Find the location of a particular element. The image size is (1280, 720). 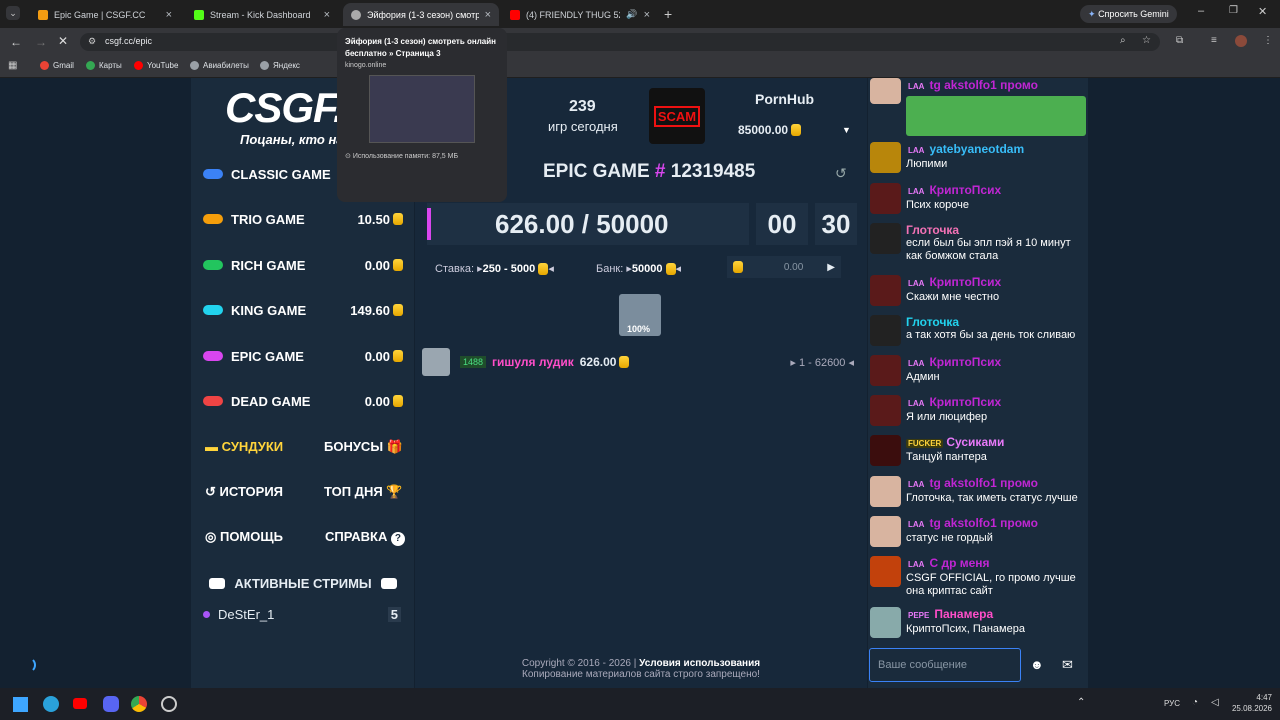

bookmark-gmail: Gmail is located at coordinates (57, 65).